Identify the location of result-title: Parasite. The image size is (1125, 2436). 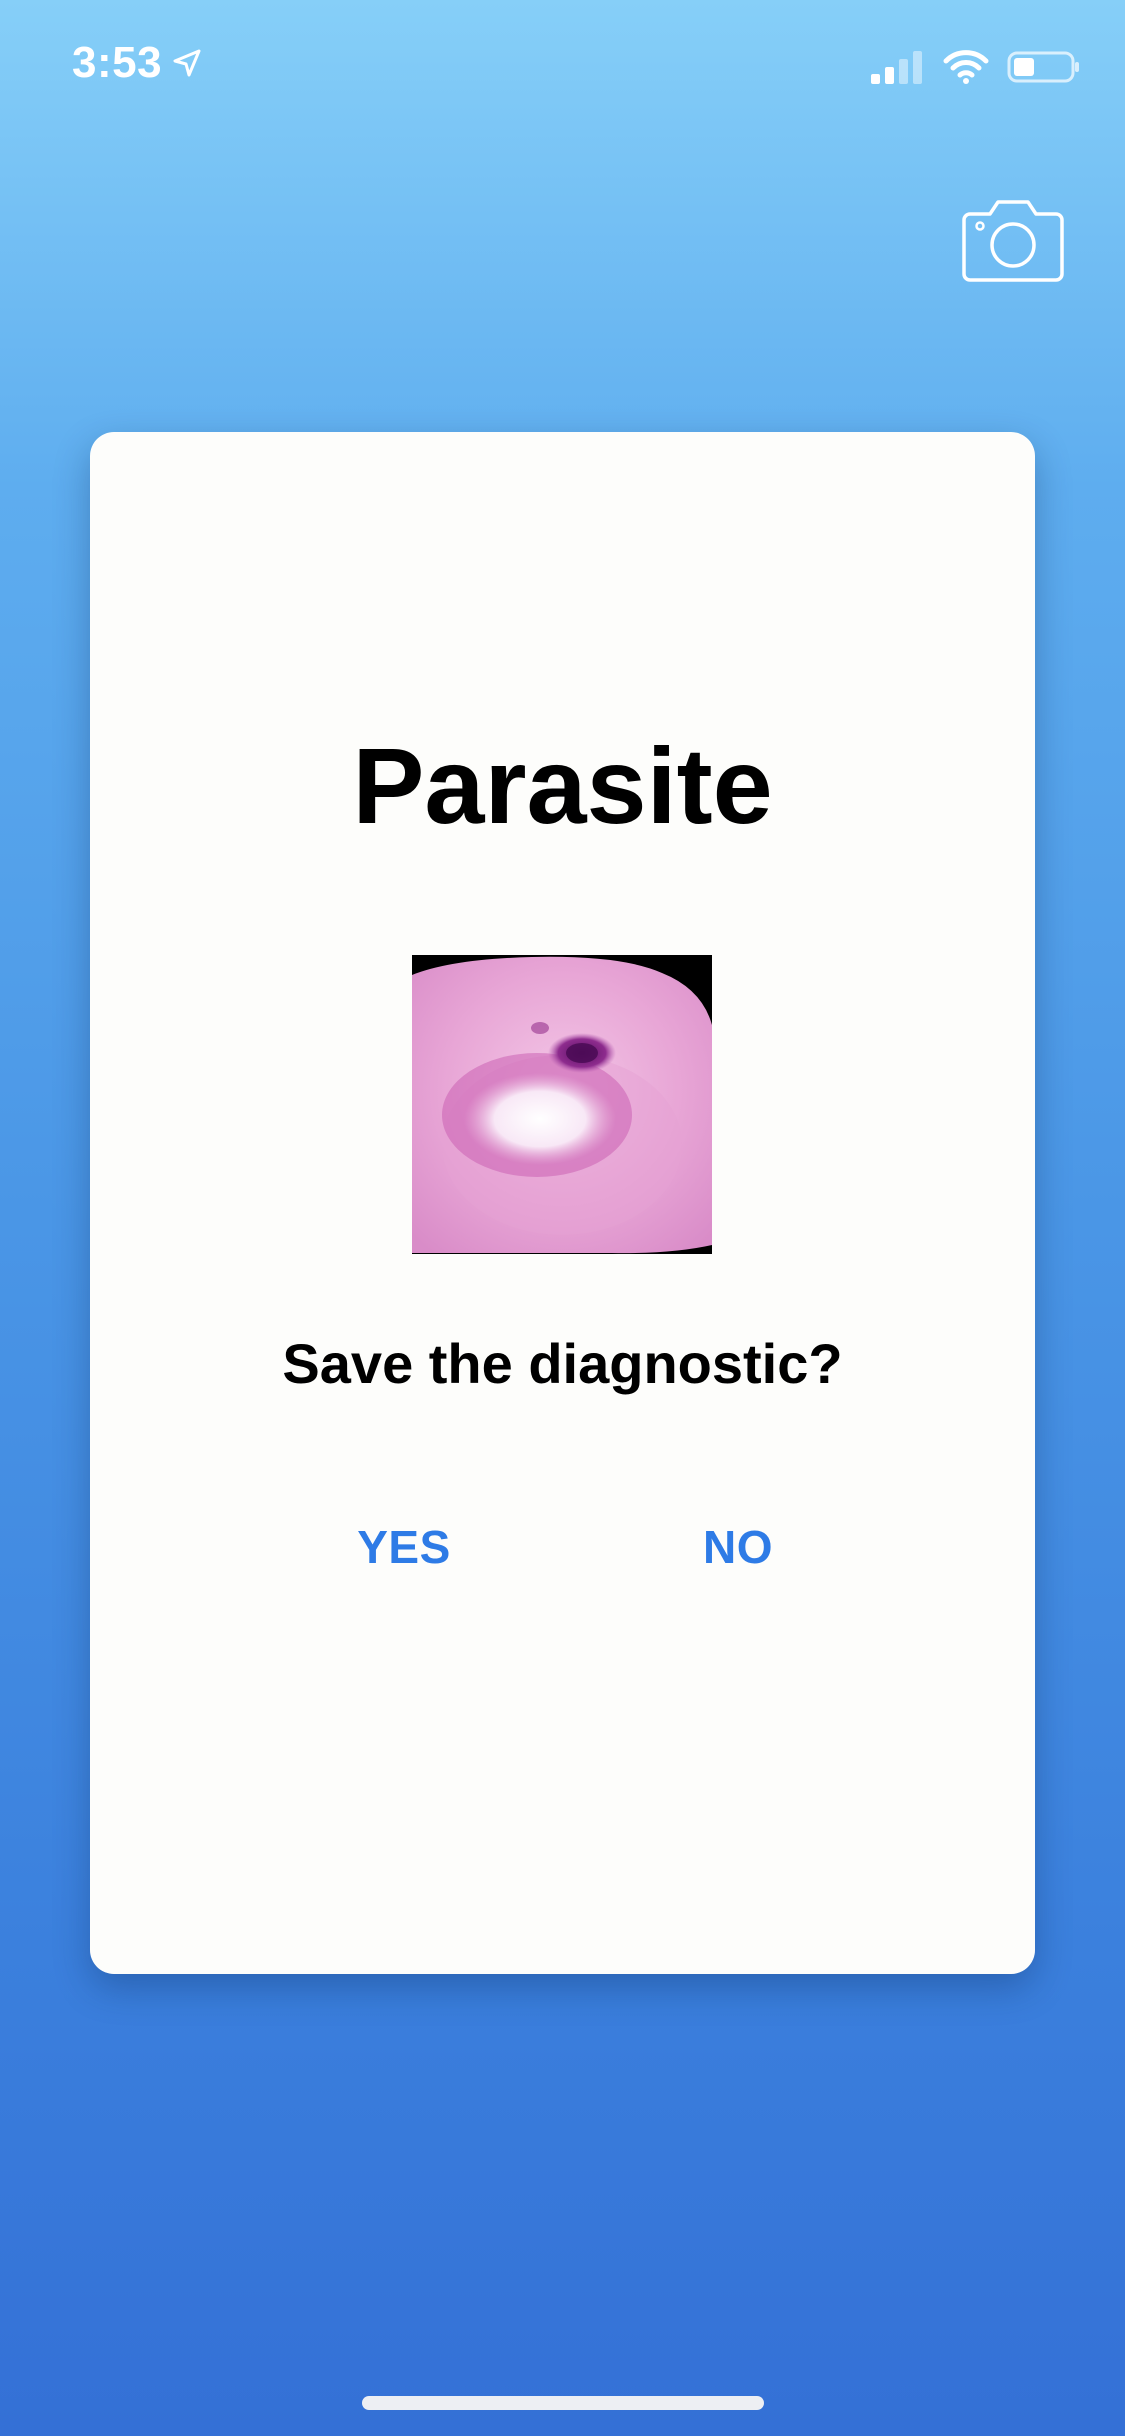
(562, 785).